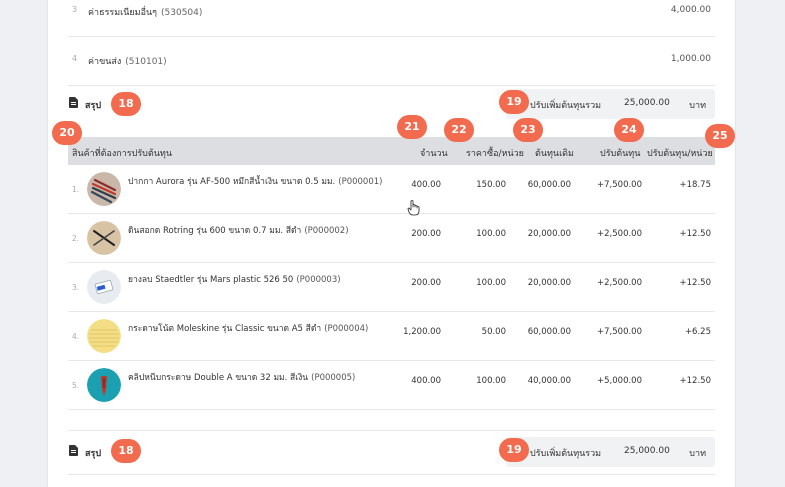 This screenshot has height=487, width=785. Describe the element at coordinates (391, 104) in the screenshot. I see `summary-bar-top: สรุป ปรับเพิ่มต้นทุนรวม 25,000.00 บาท` at that location.